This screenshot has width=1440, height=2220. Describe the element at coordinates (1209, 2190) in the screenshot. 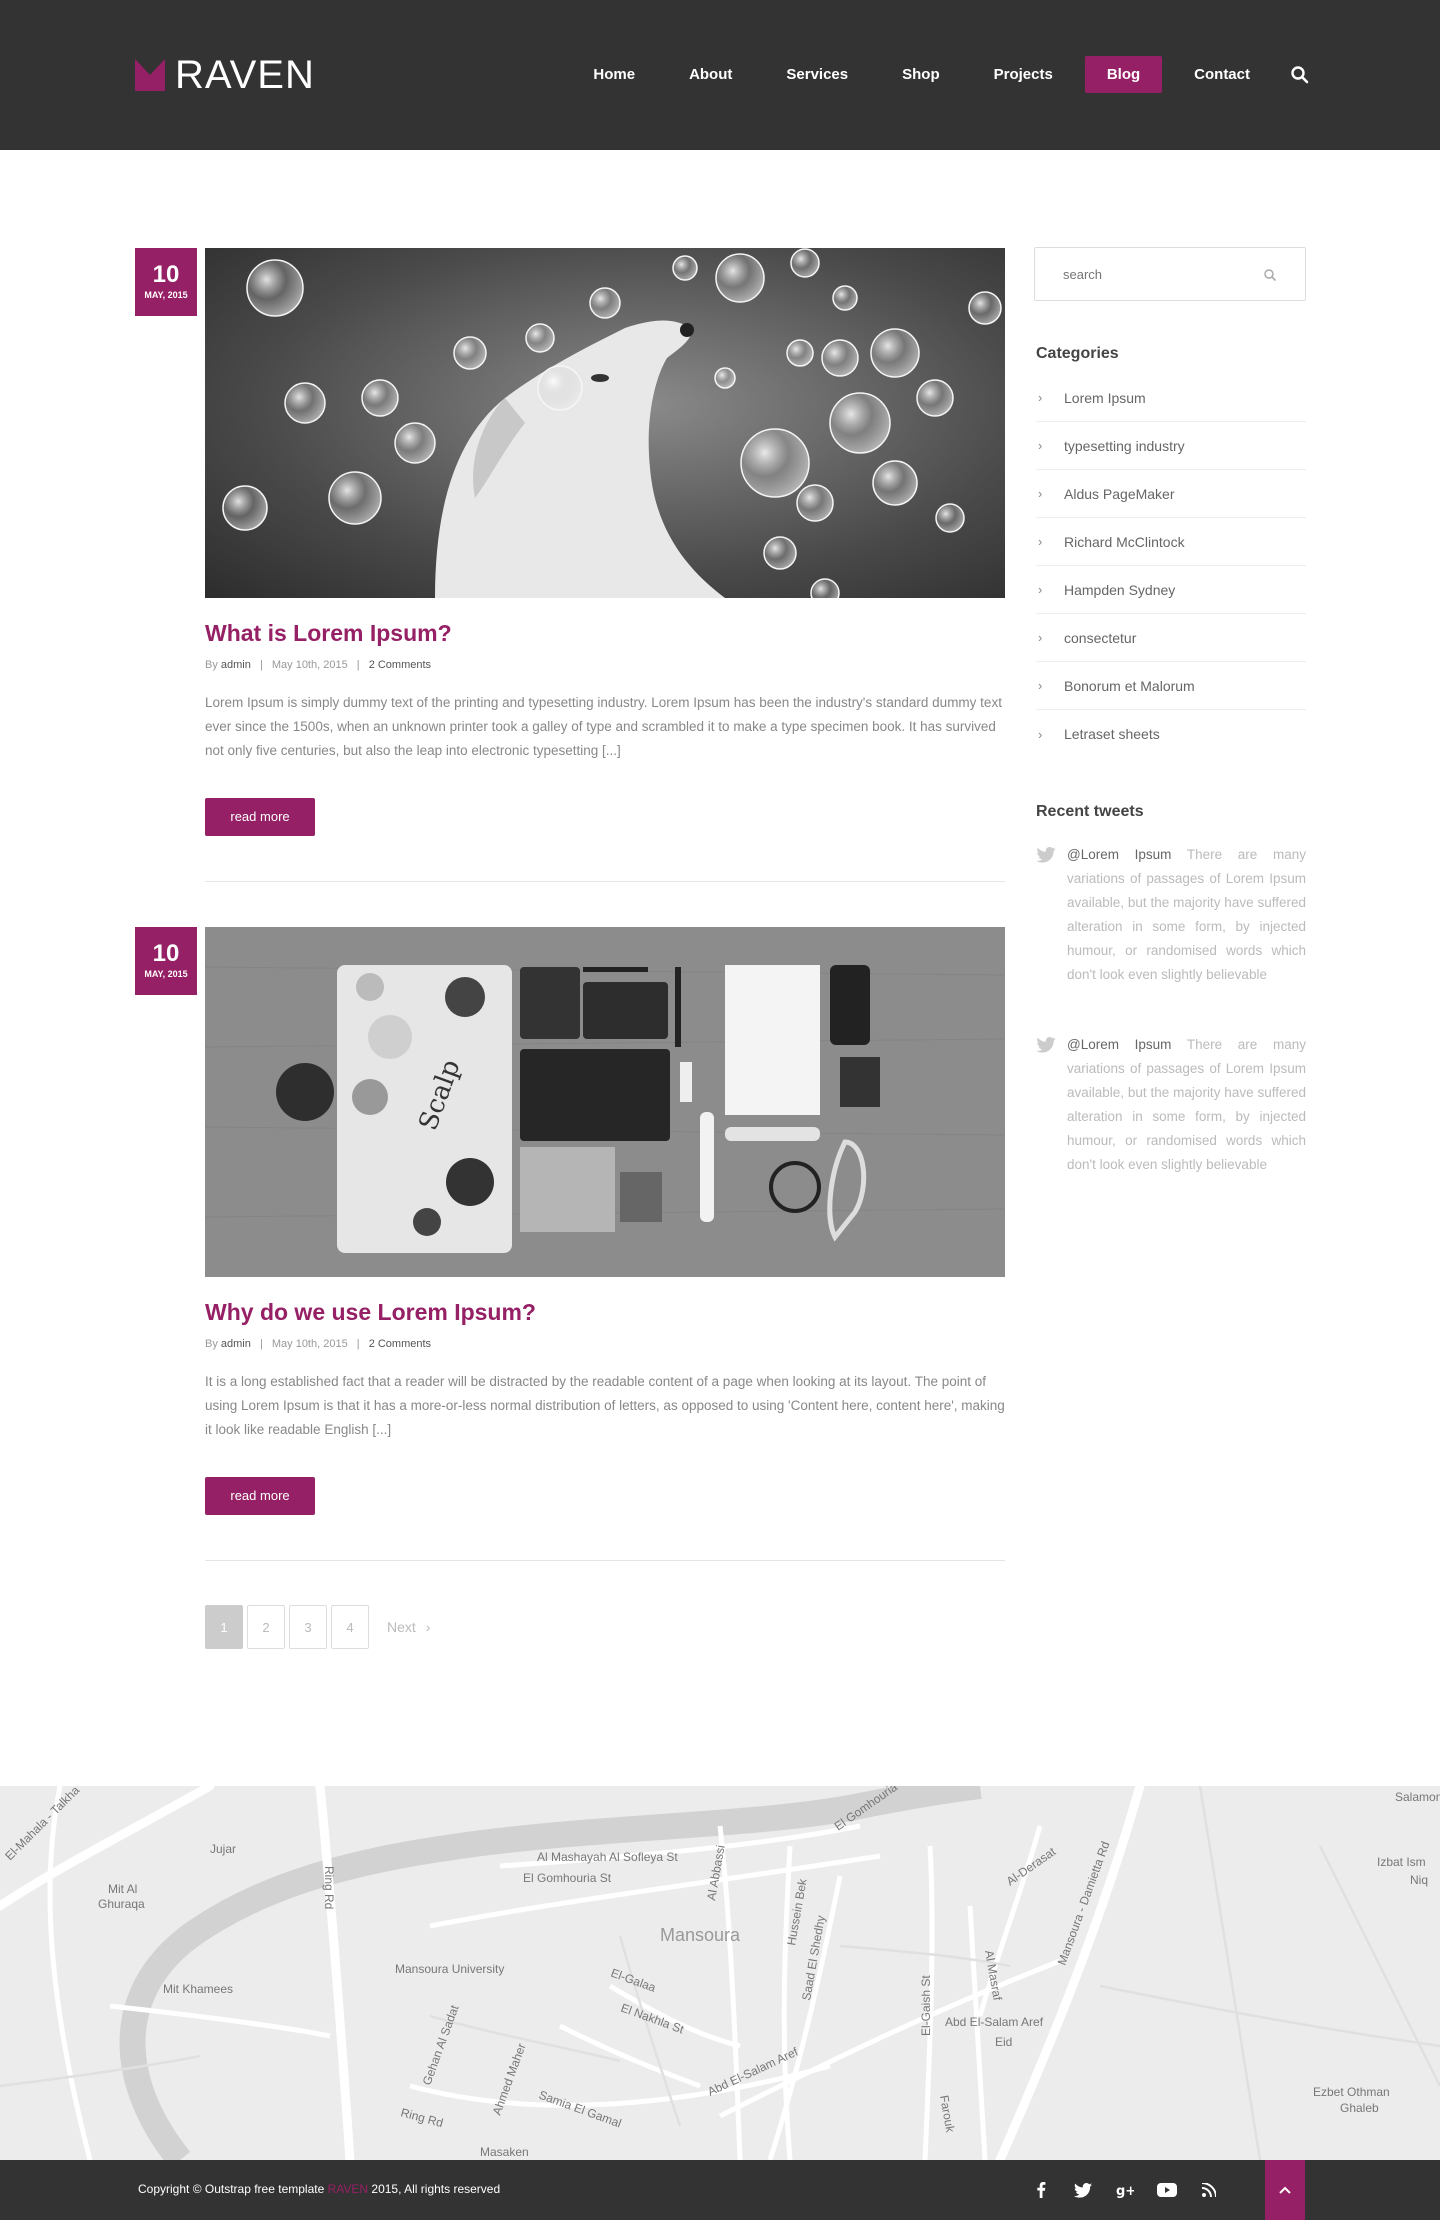

I see `rss-icon` at that location.